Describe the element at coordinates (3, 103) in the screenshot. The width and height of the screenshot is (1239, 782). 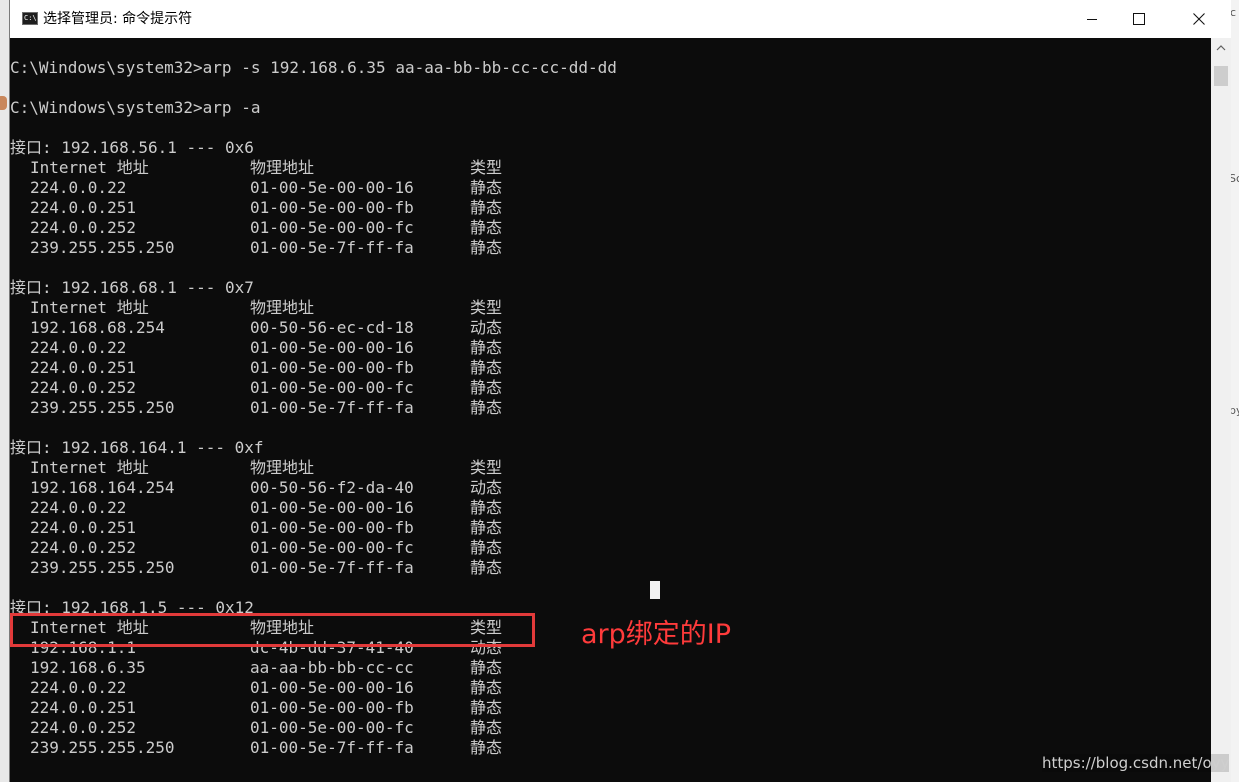
I see `background-avatar` at that location.